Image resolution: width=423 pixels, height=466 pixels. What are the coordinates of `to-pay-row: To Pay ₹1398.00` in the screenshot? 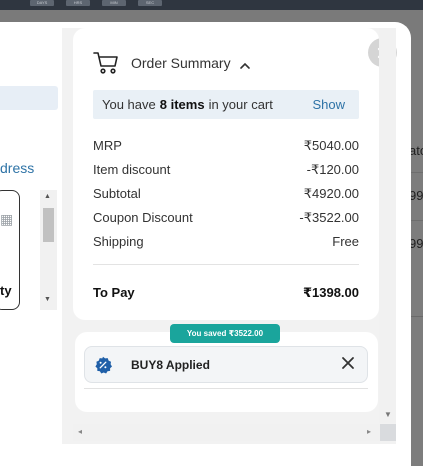 It's located at (226, 294).